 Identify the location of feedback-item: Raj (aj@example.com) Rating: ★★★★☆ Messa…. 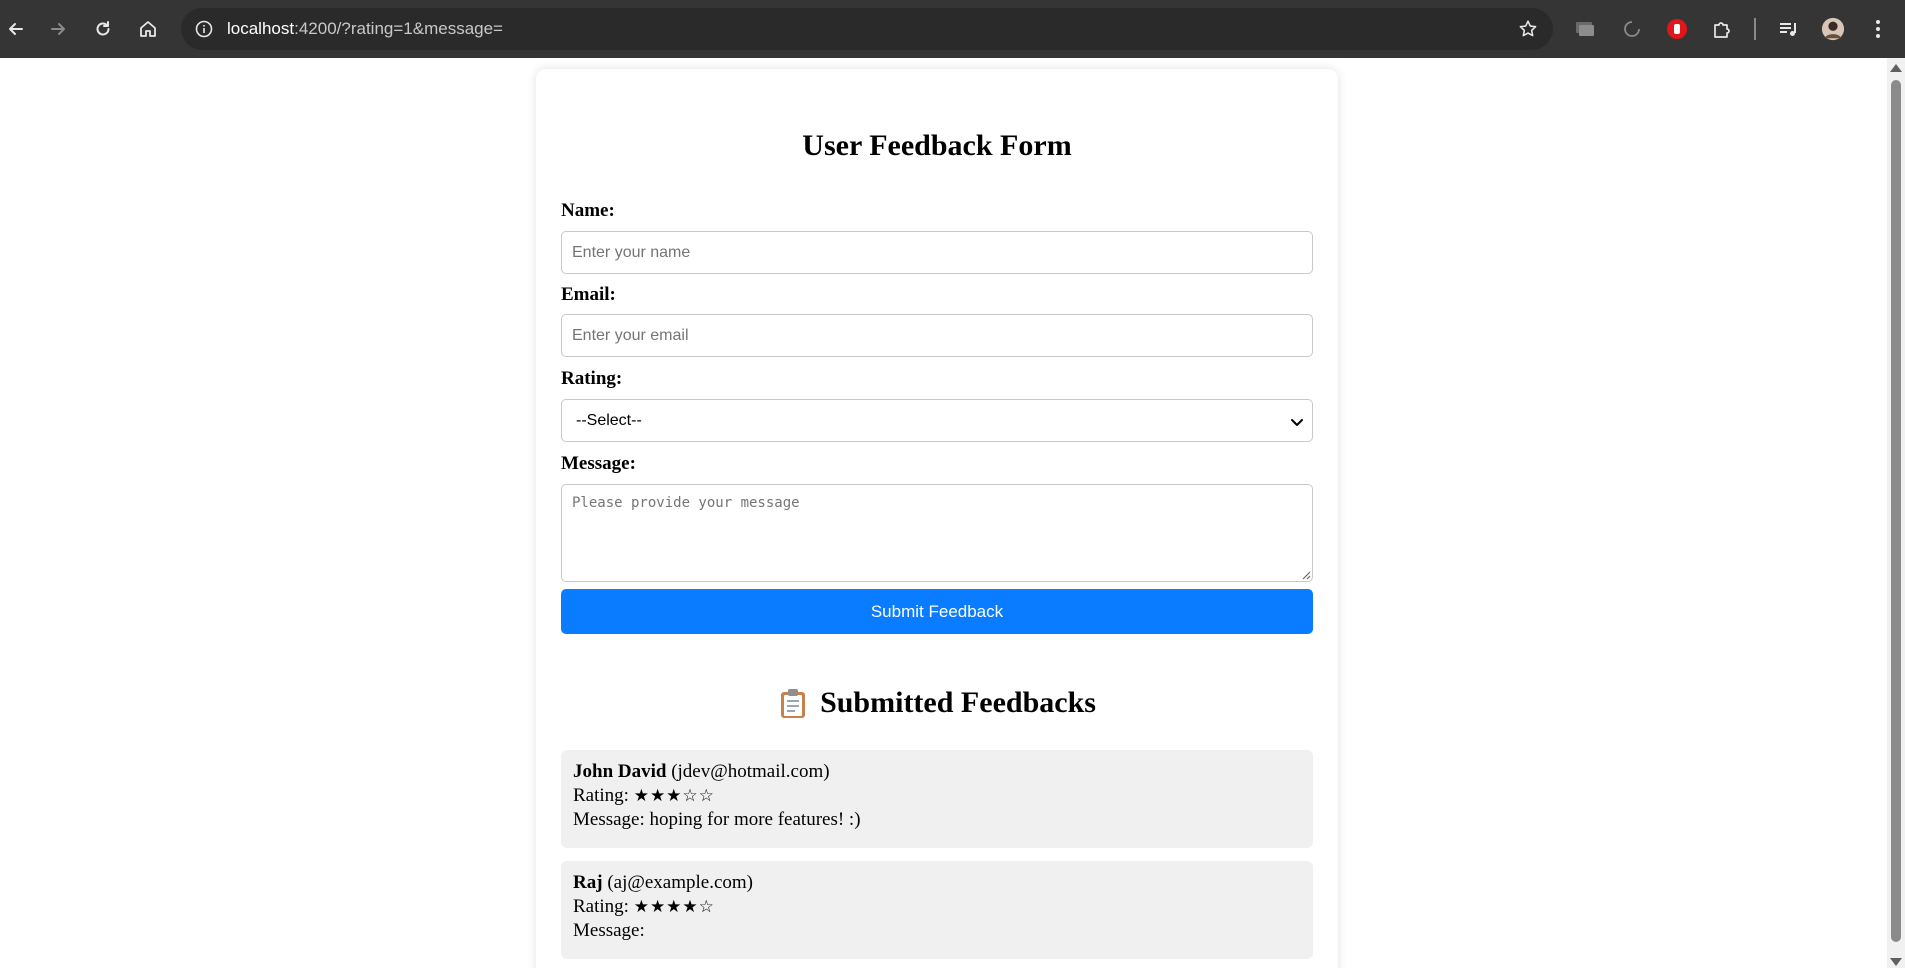
(937, 910).